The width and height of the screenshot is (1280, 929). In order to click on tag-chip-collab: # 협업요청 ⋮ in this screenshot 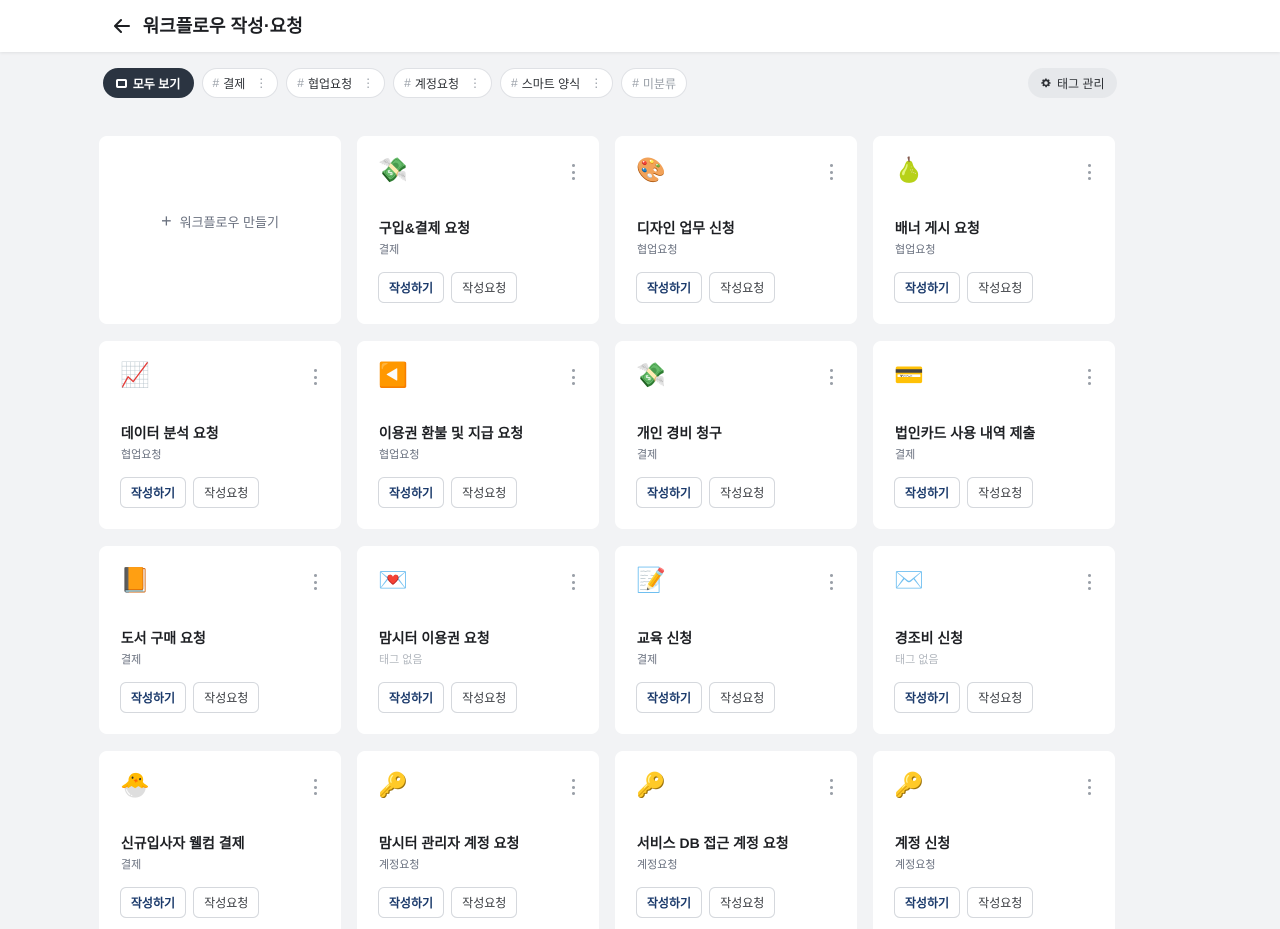, I will do `click(336, 83)`.